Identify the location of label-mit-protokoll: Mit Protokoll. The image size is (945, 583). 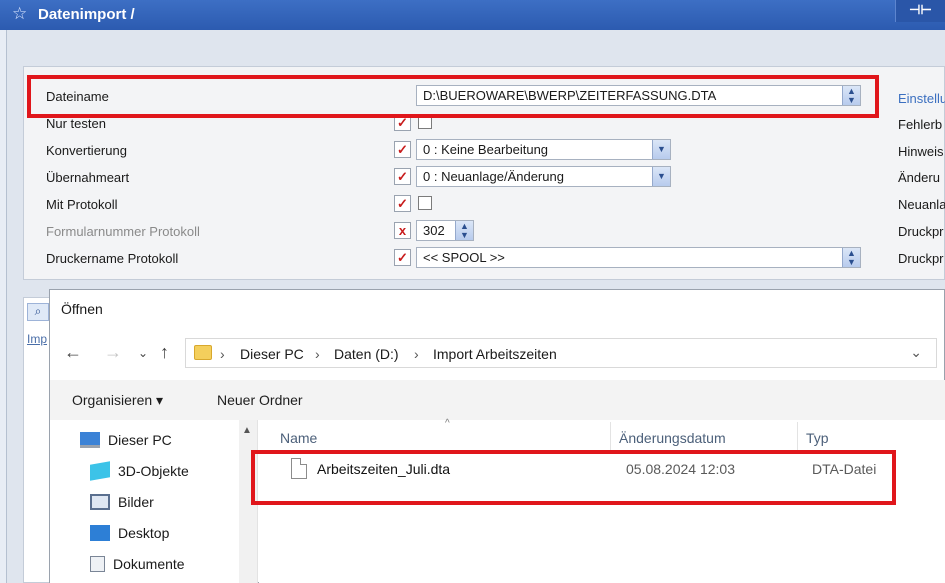
(82, 204).